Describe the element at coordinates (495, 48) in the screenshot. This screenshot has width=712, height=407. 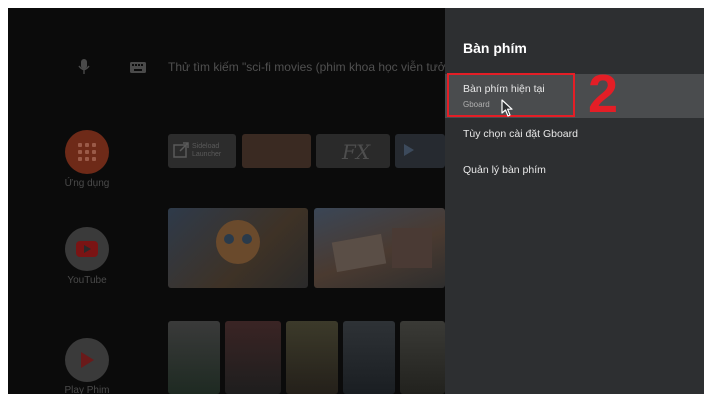
I see `panel-title: Bàn phím` at that location.